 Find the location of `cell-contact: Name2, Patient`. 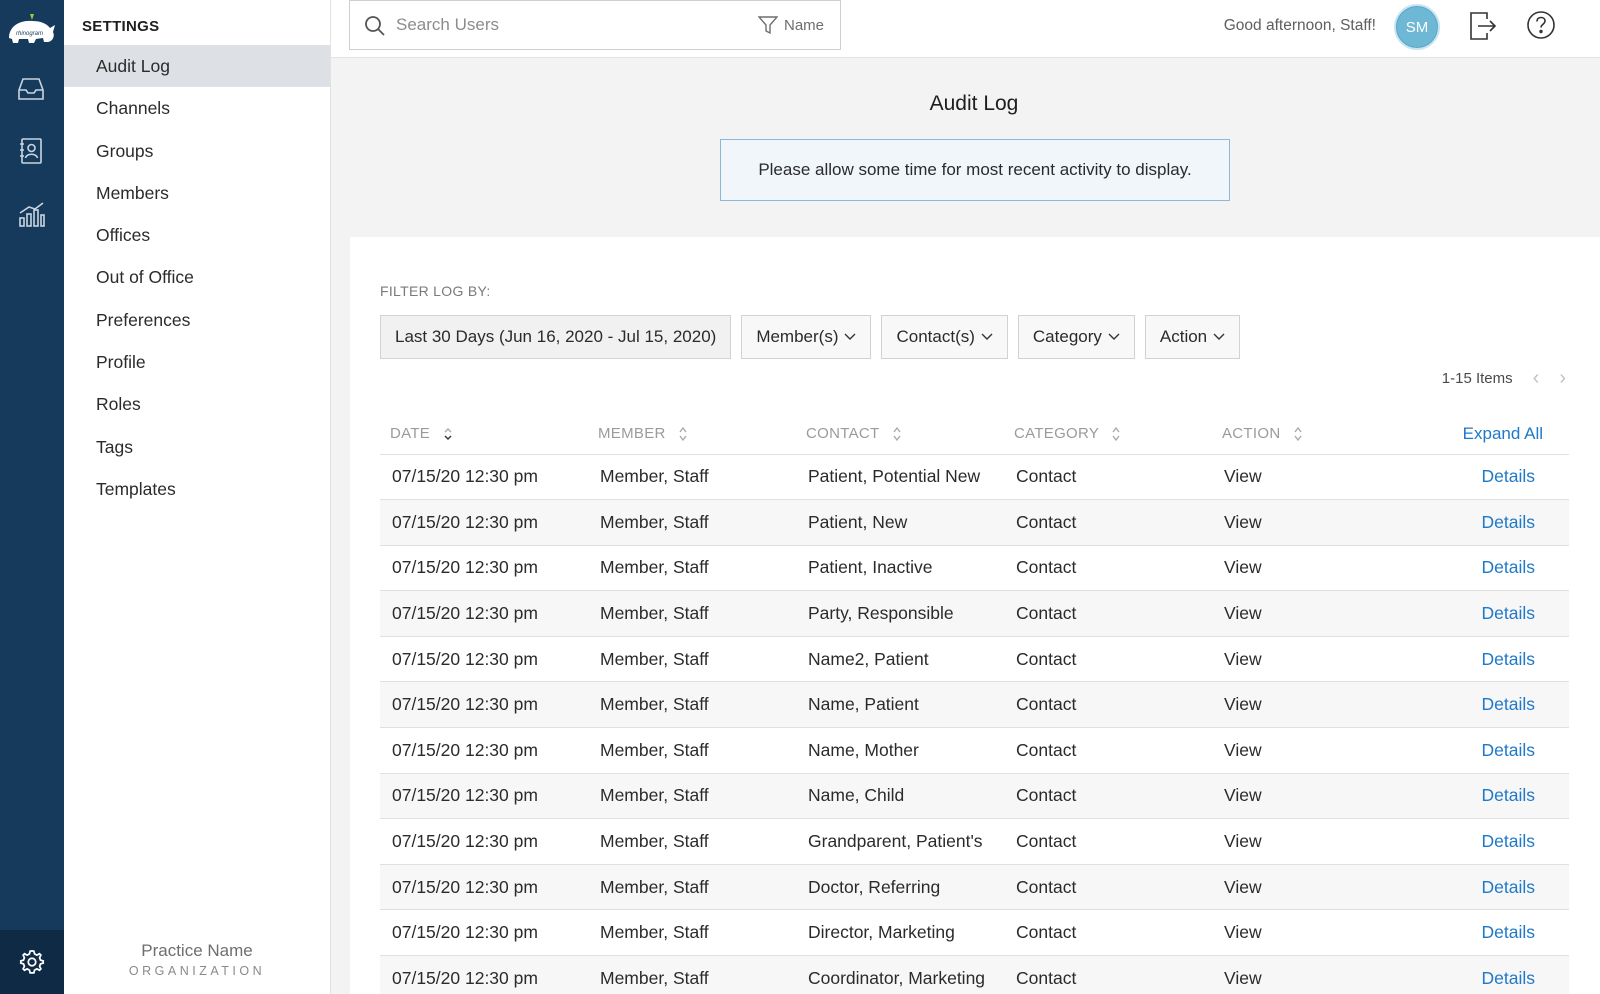

cell-contact: Name2, Patient is located at coordinates (900, 659).